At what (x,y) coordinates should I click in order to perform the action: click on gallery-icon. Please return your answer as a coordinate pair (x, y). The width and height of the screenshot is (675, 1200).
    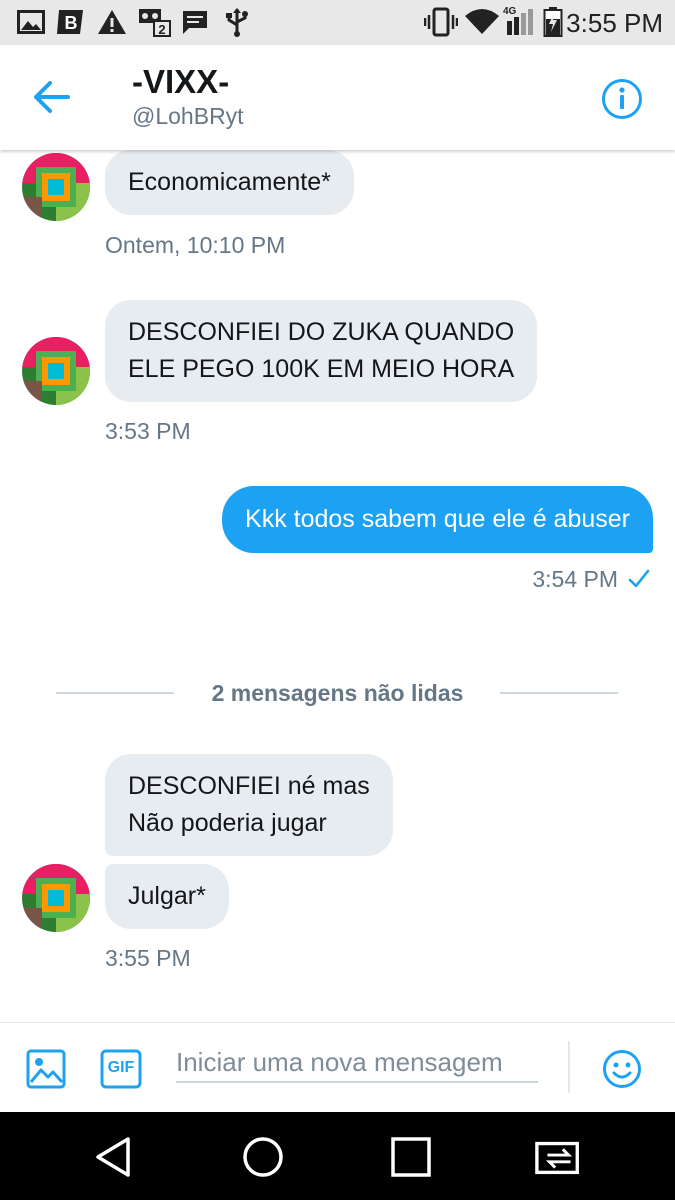
    Looking at the image, I should click on (31, 22).